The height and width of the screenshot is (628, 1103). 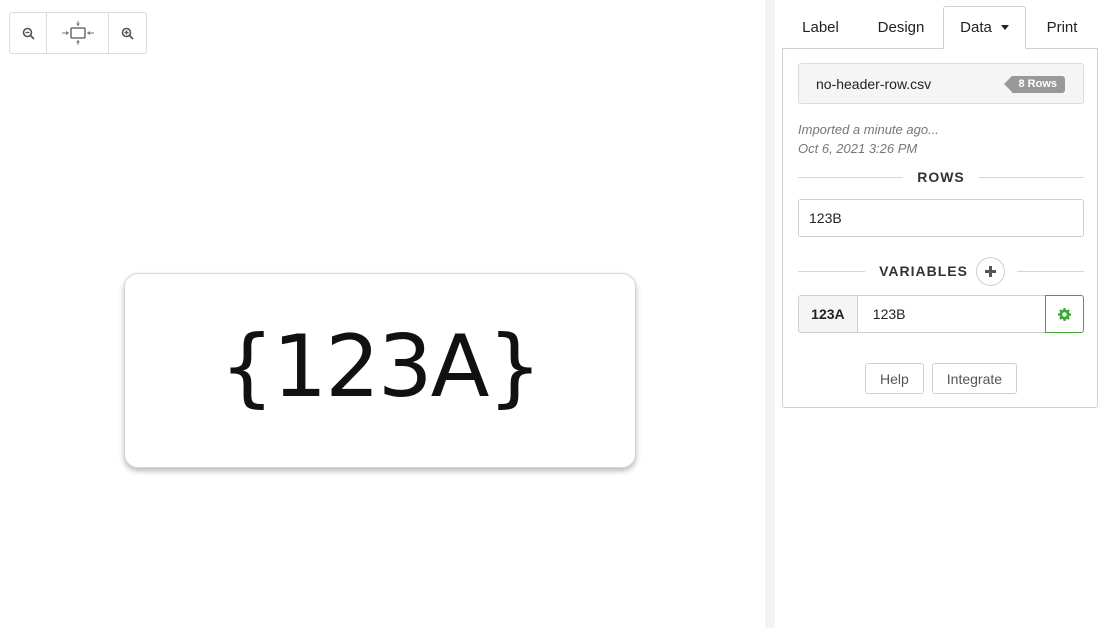 I want to click on tab-print-text: Print, so click(x=1062, y=27).